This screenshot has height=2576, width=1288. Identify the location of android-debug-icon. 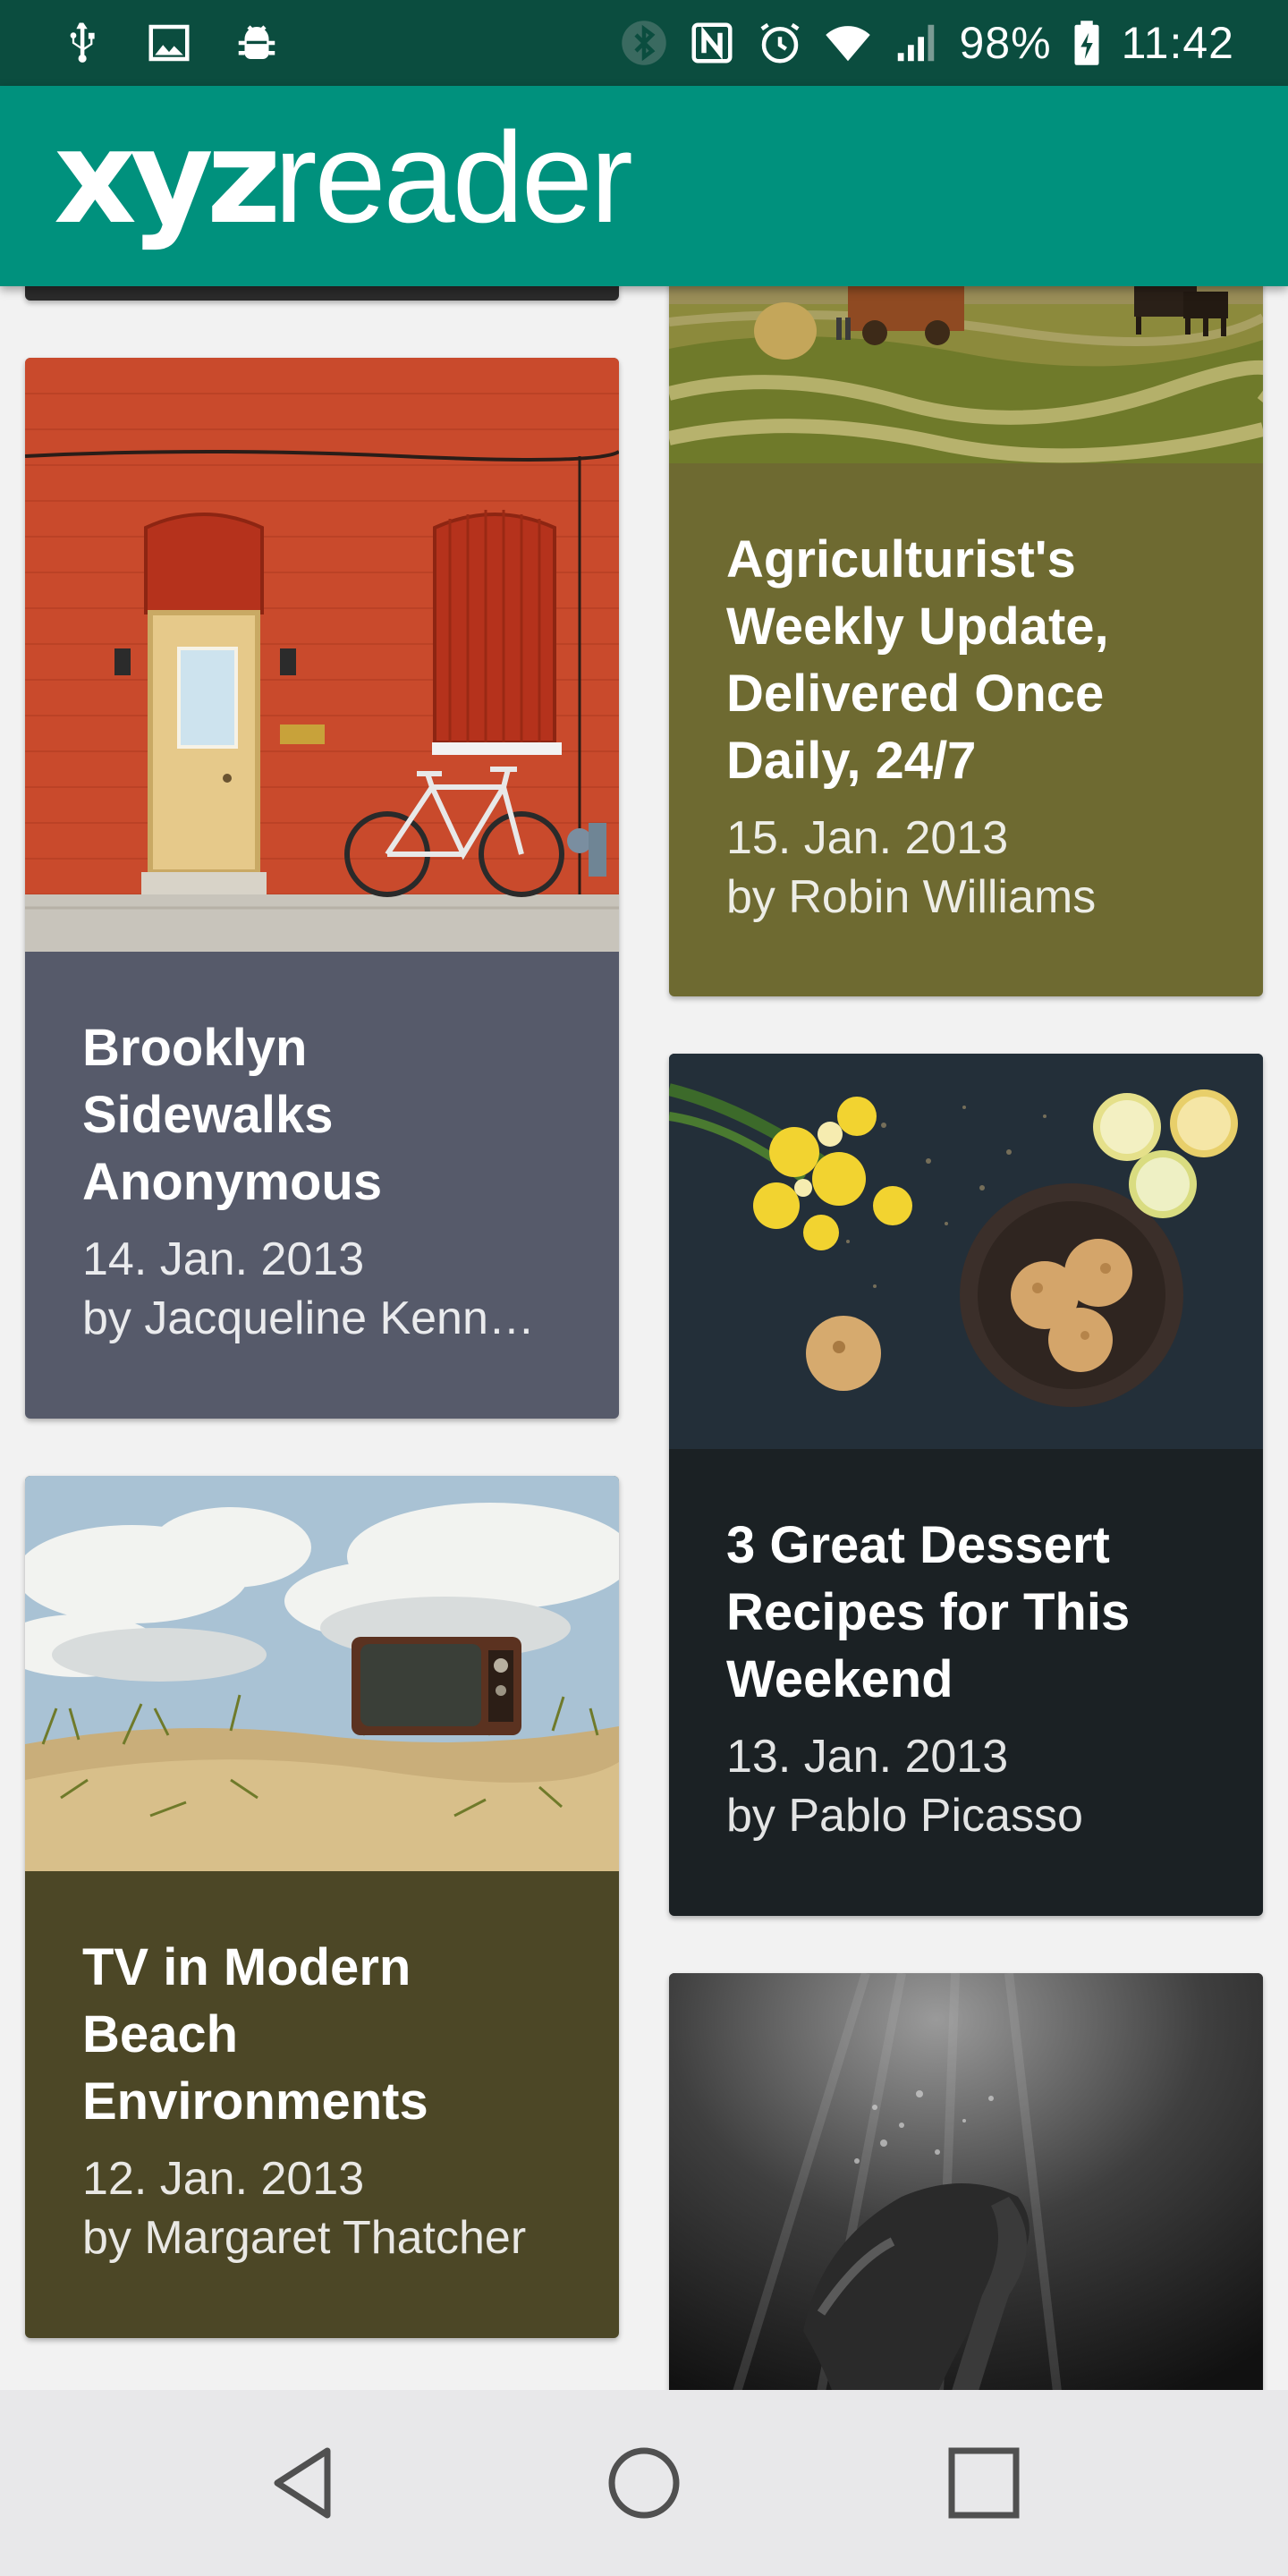
(257, 43).